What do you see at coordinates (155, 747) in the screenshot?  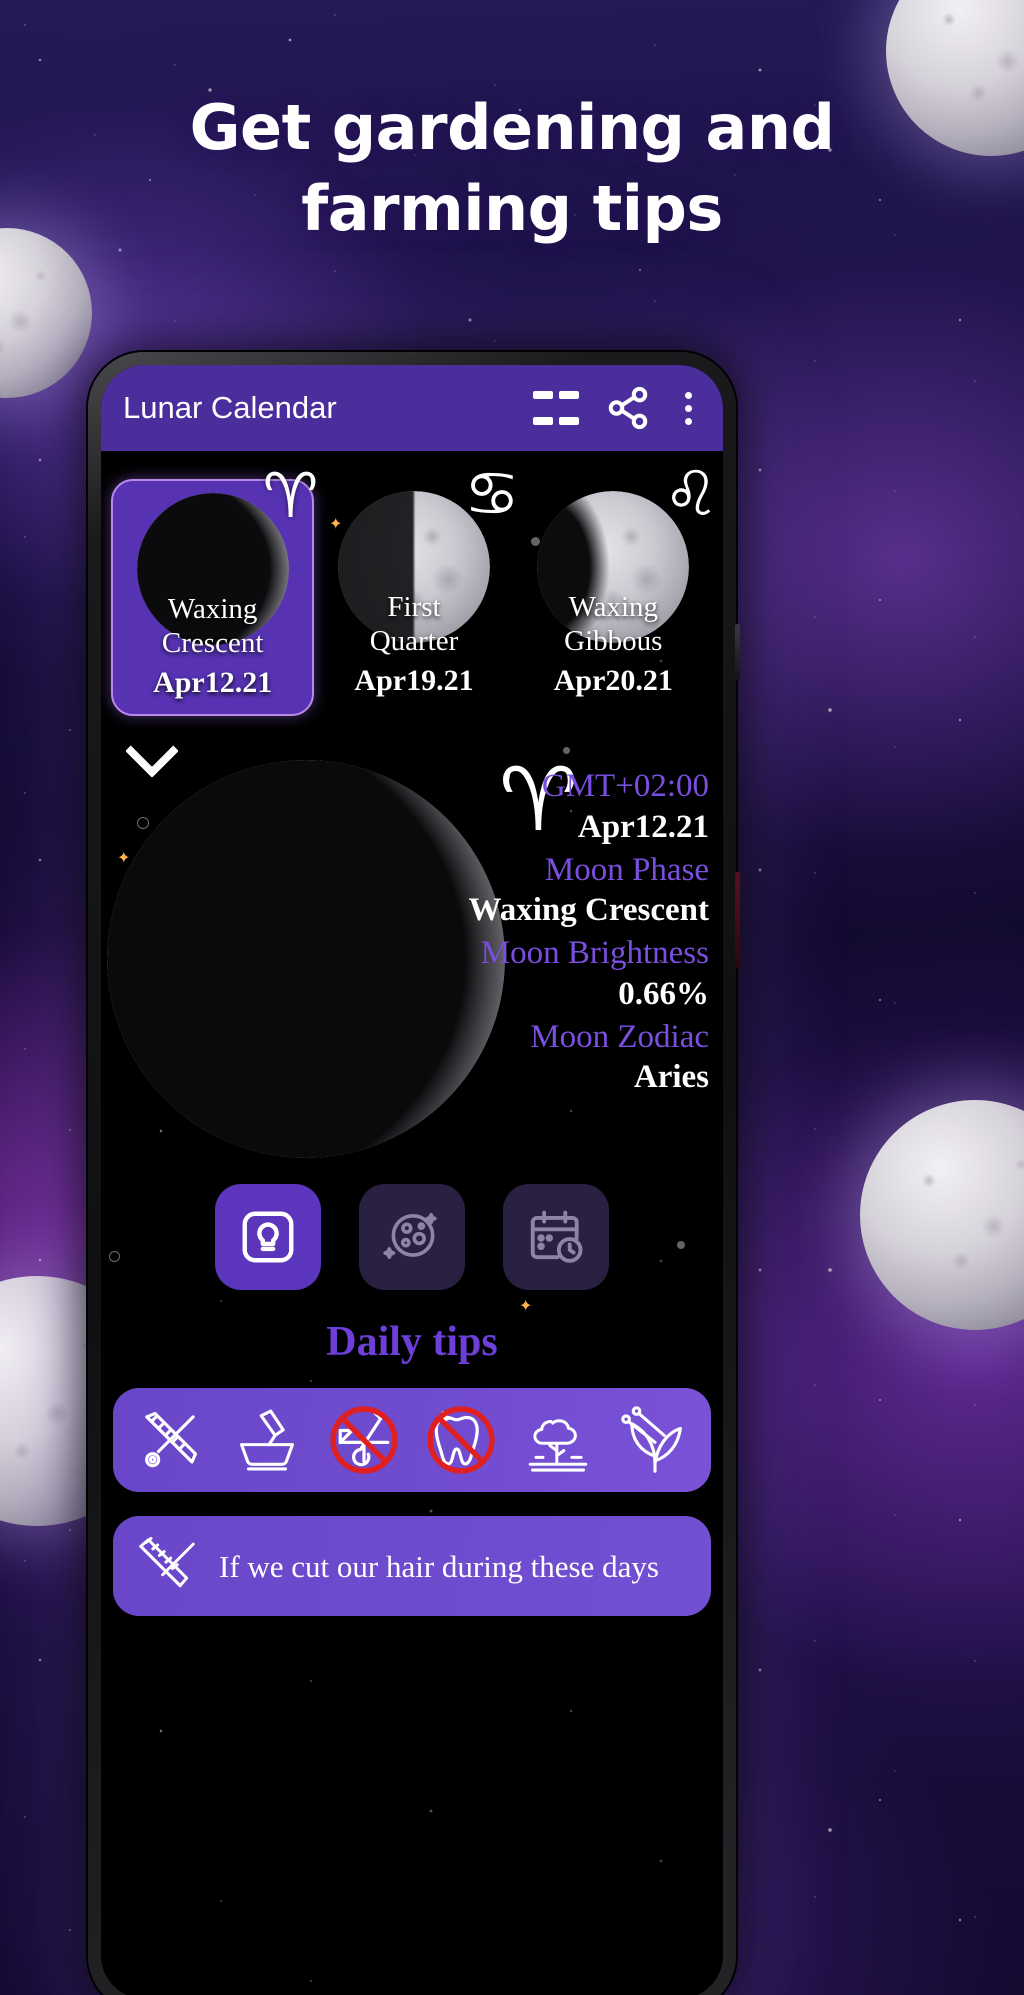 I see `chevron-down-icon` at bounding box center [155, 747].